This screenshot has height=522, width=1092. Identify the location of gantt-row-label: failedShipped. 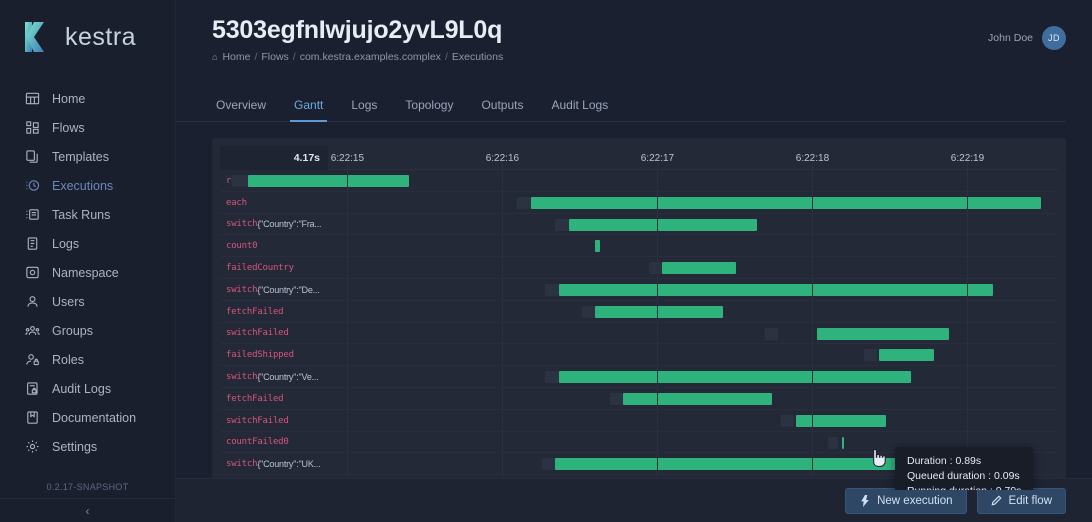
(260, 355).